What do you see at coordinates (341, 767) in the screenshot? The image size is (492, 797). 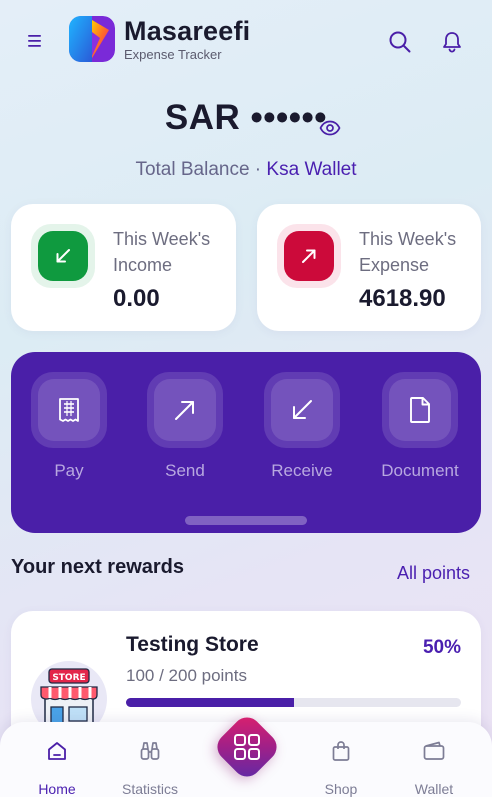 I see `nav-shop: Shop` at bounding box center [341, 767].